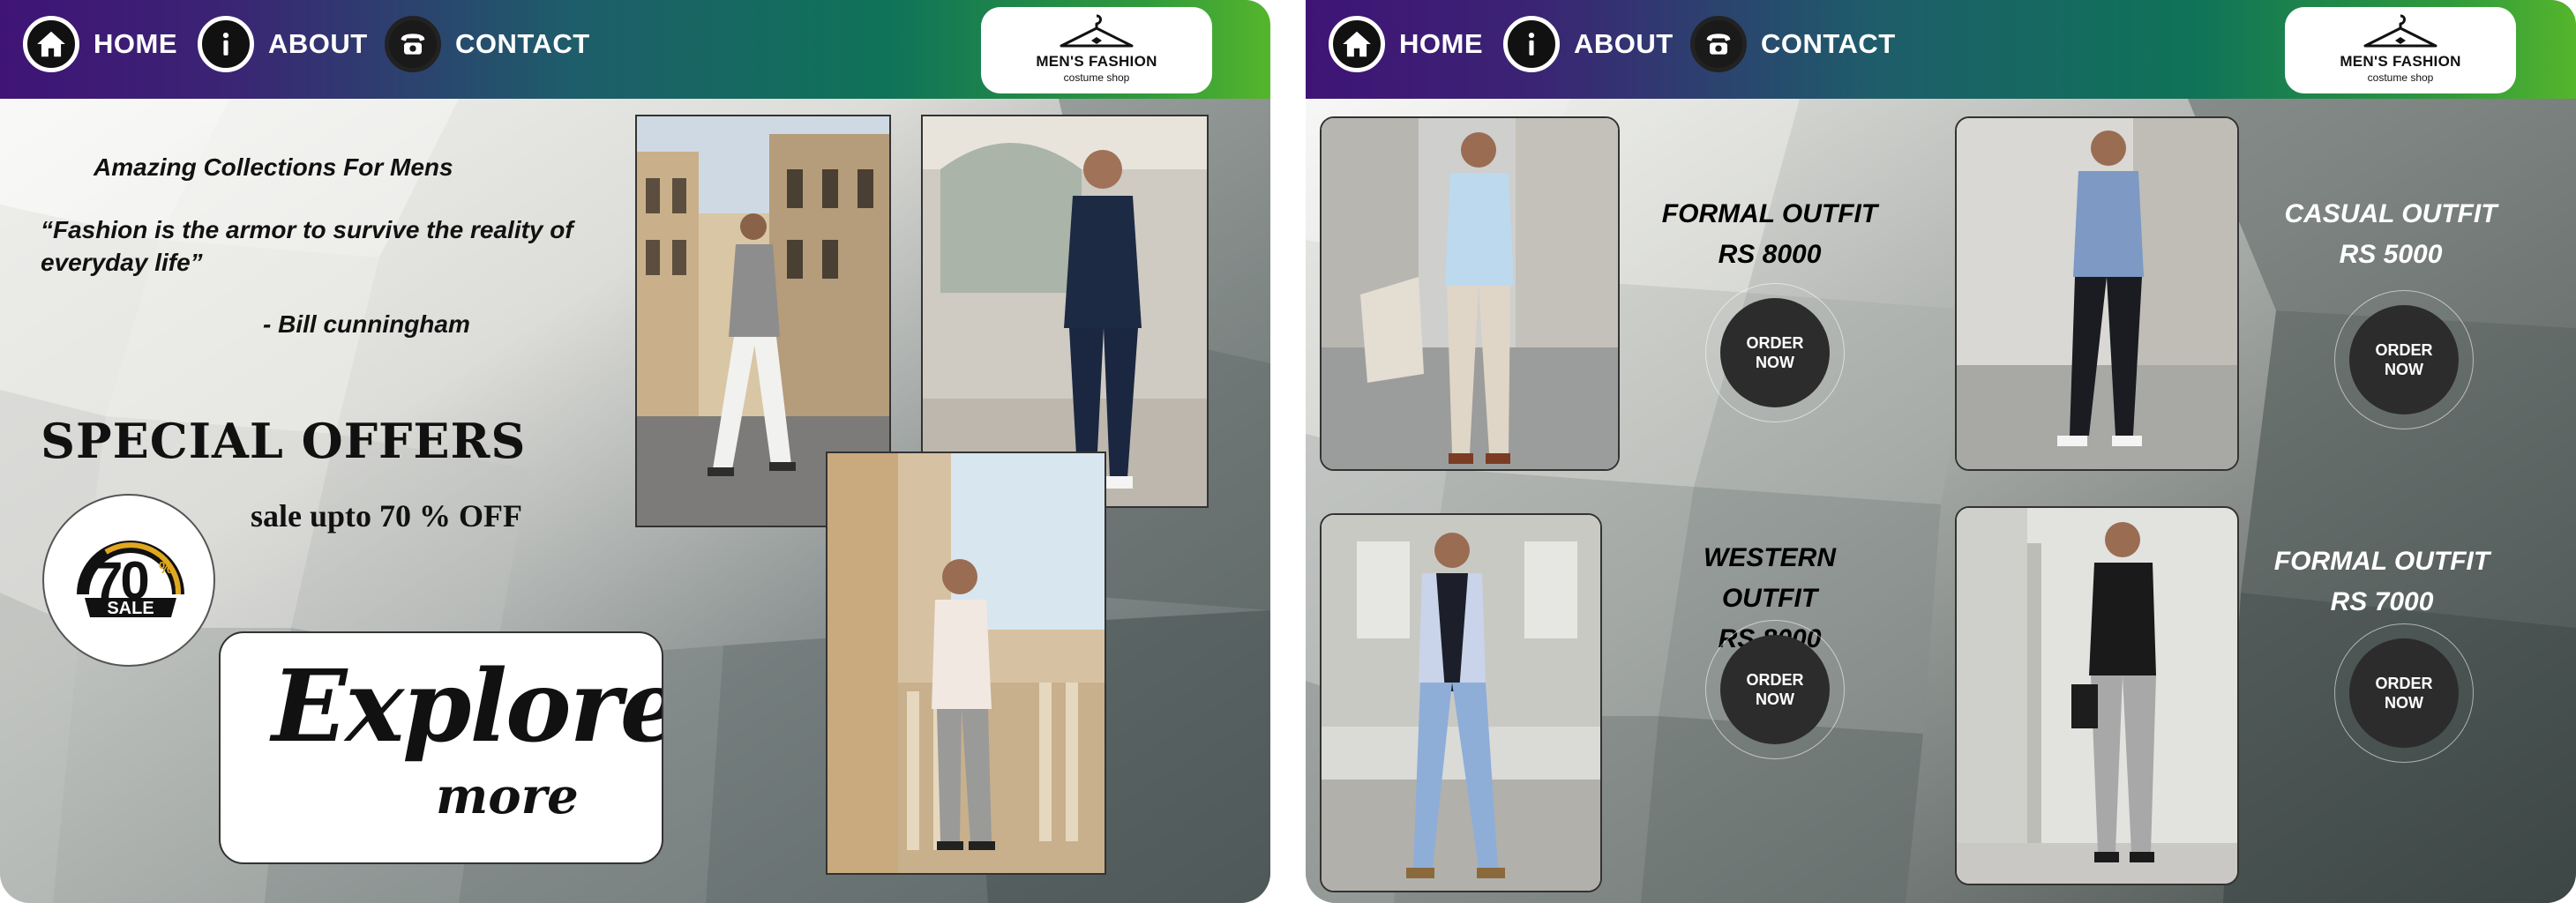  I want to click on product-photo-formal, so click(1470, 293).